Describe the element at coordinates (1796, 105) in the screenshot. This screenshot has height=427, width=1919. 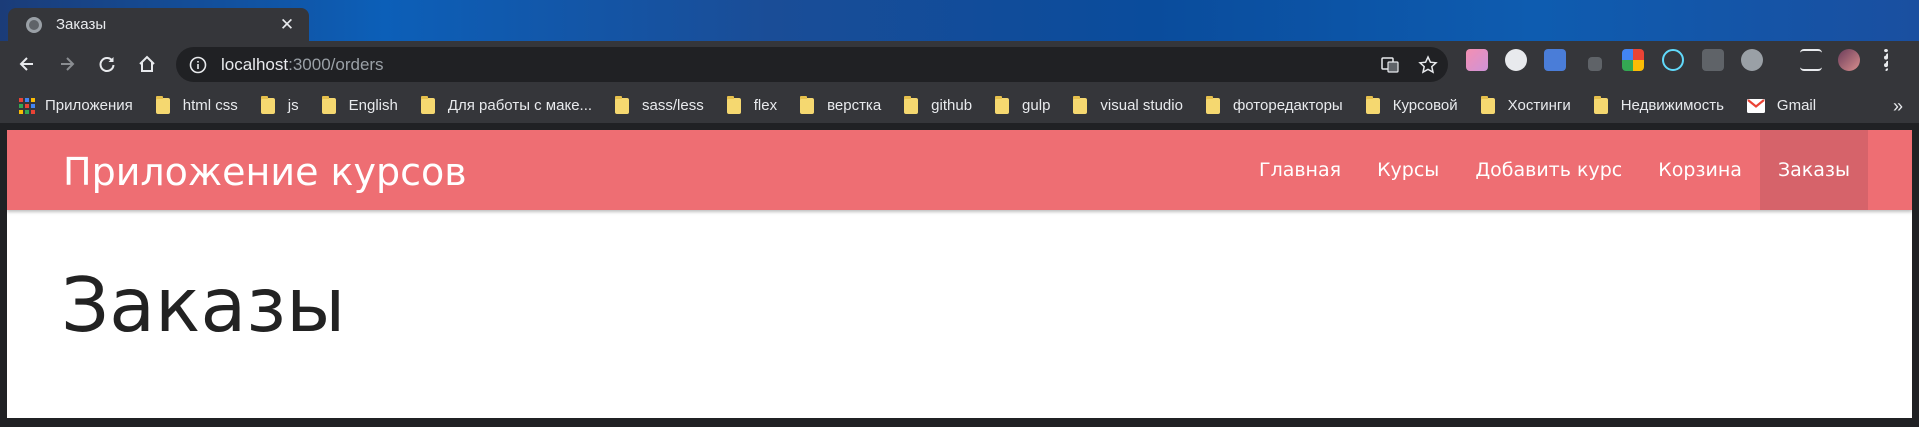
I see `bookmark-label: Gmail` at that location.